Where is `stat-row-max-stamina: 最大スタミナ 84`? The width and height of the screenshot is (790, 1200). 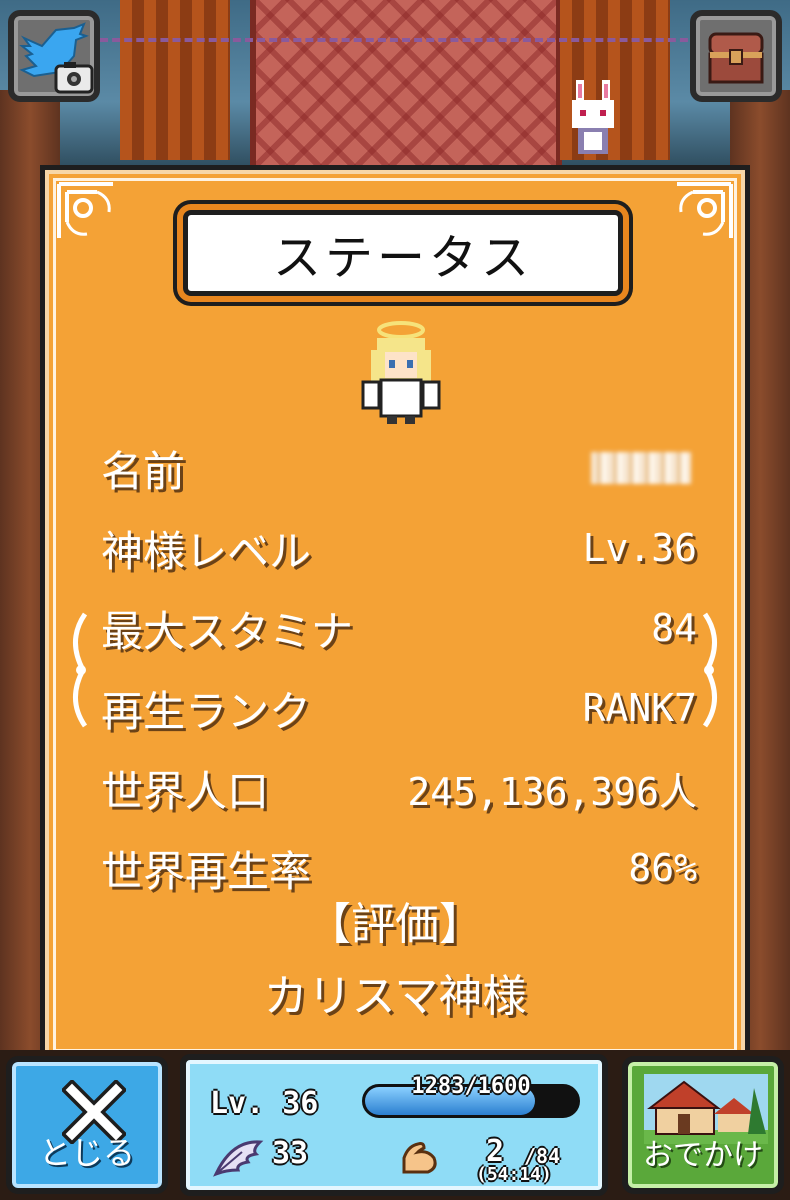
stat-row-max-stamina: 最大スタミナ 84 is located at coordinates (399, 628).